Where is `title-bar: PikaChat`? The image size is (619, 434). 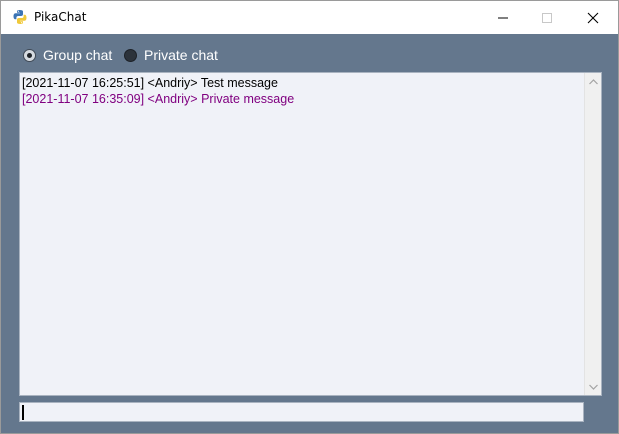 title-bar: PikaChat is located at coordinates (309, 17).